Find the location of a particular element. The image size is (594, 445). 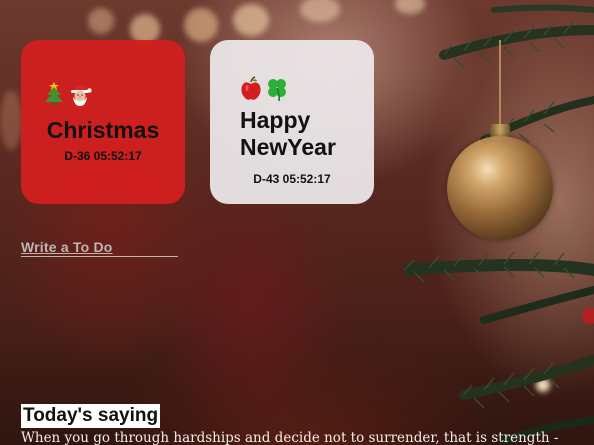

ornament-string is located at coordinates (500, 83).